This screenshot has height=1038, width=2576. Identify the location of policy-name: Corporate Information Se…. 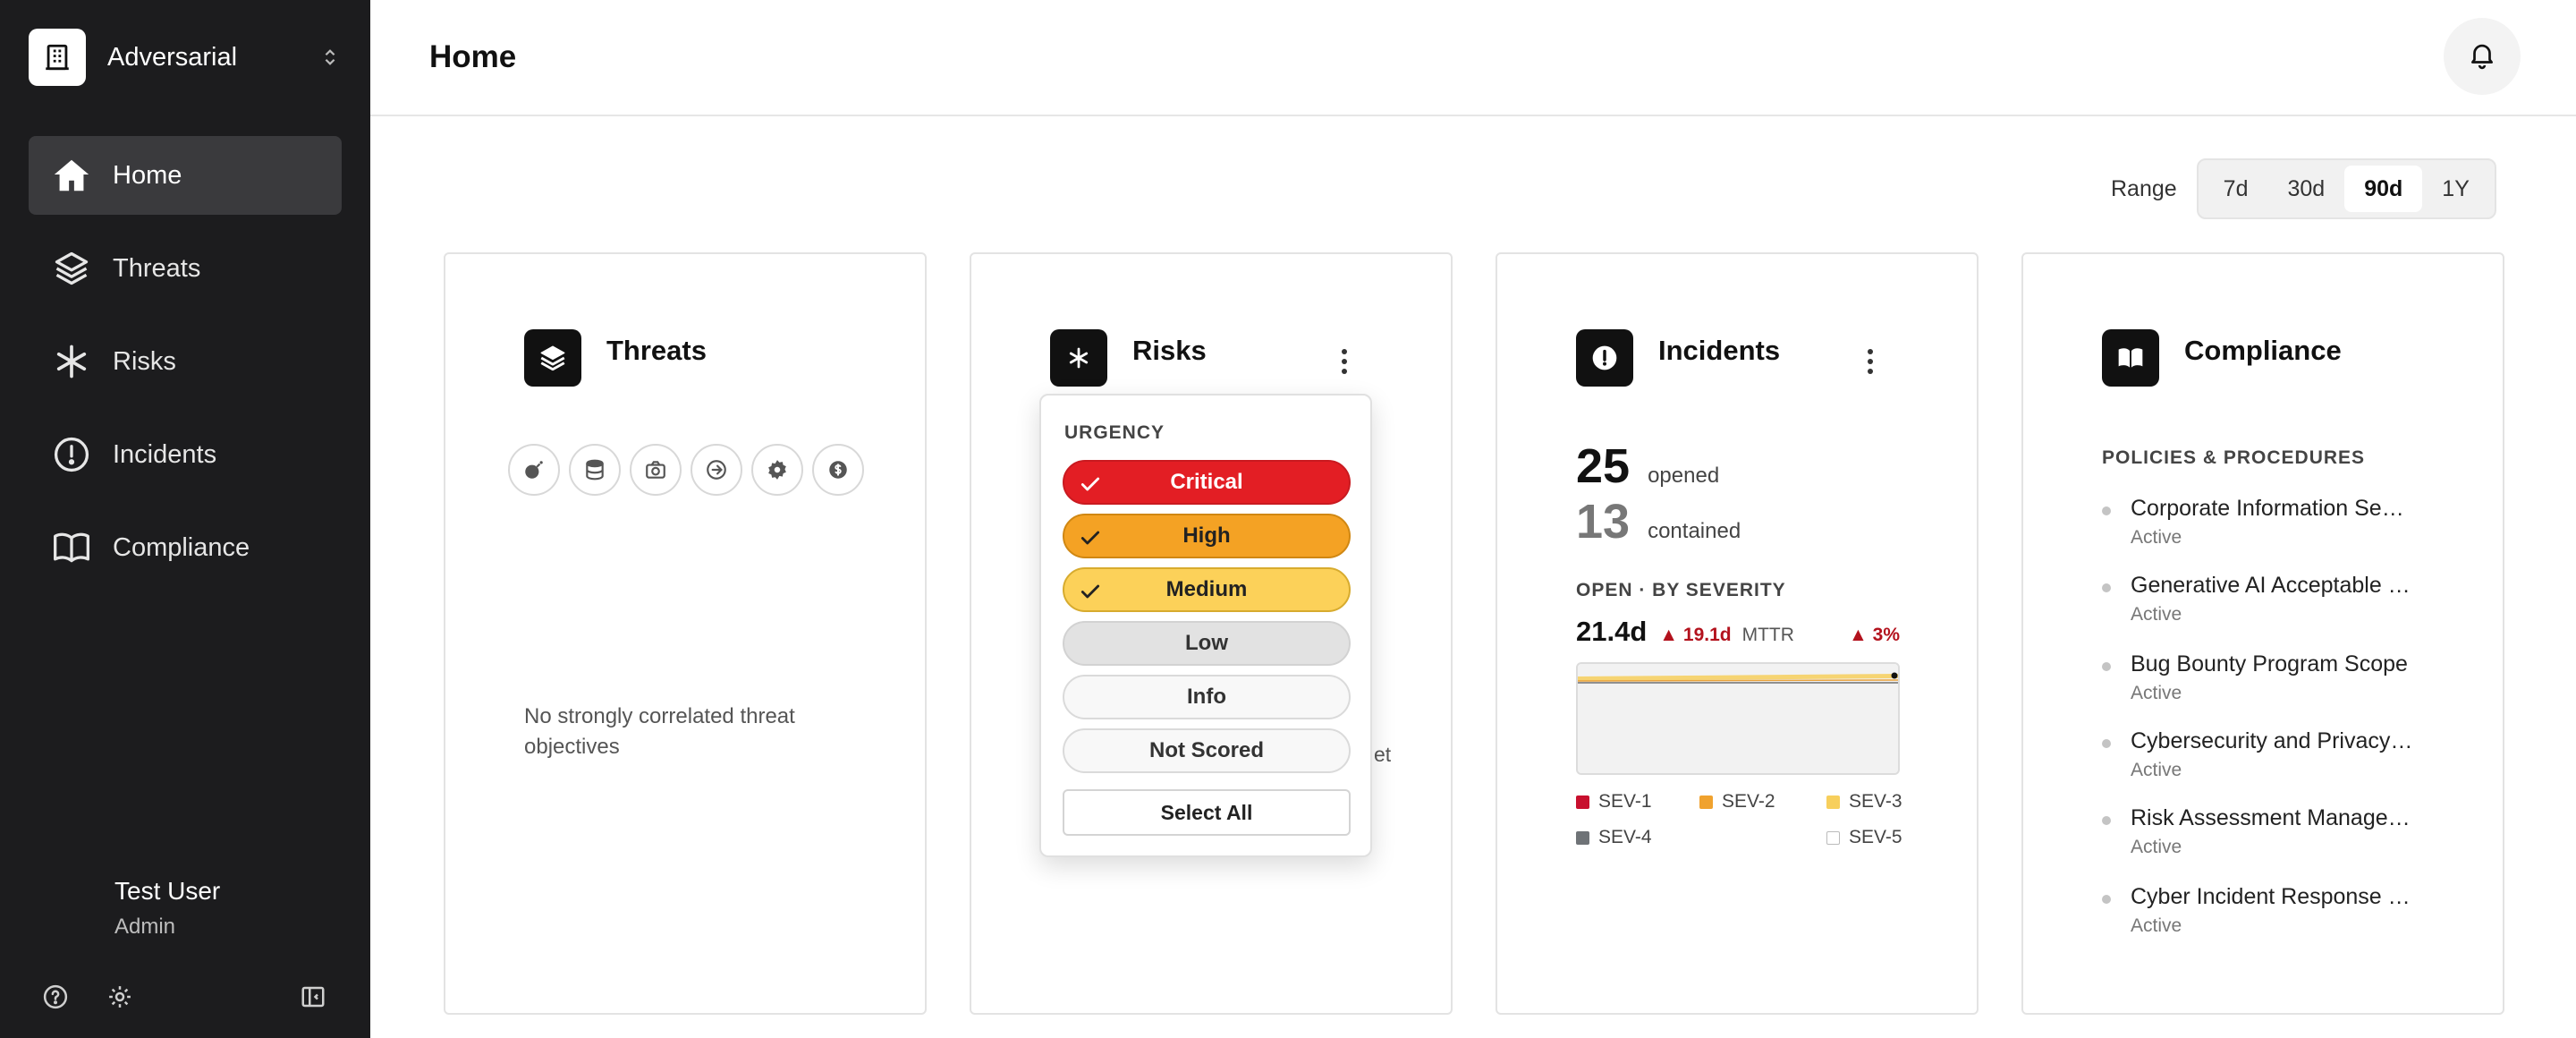
(2267, 508).